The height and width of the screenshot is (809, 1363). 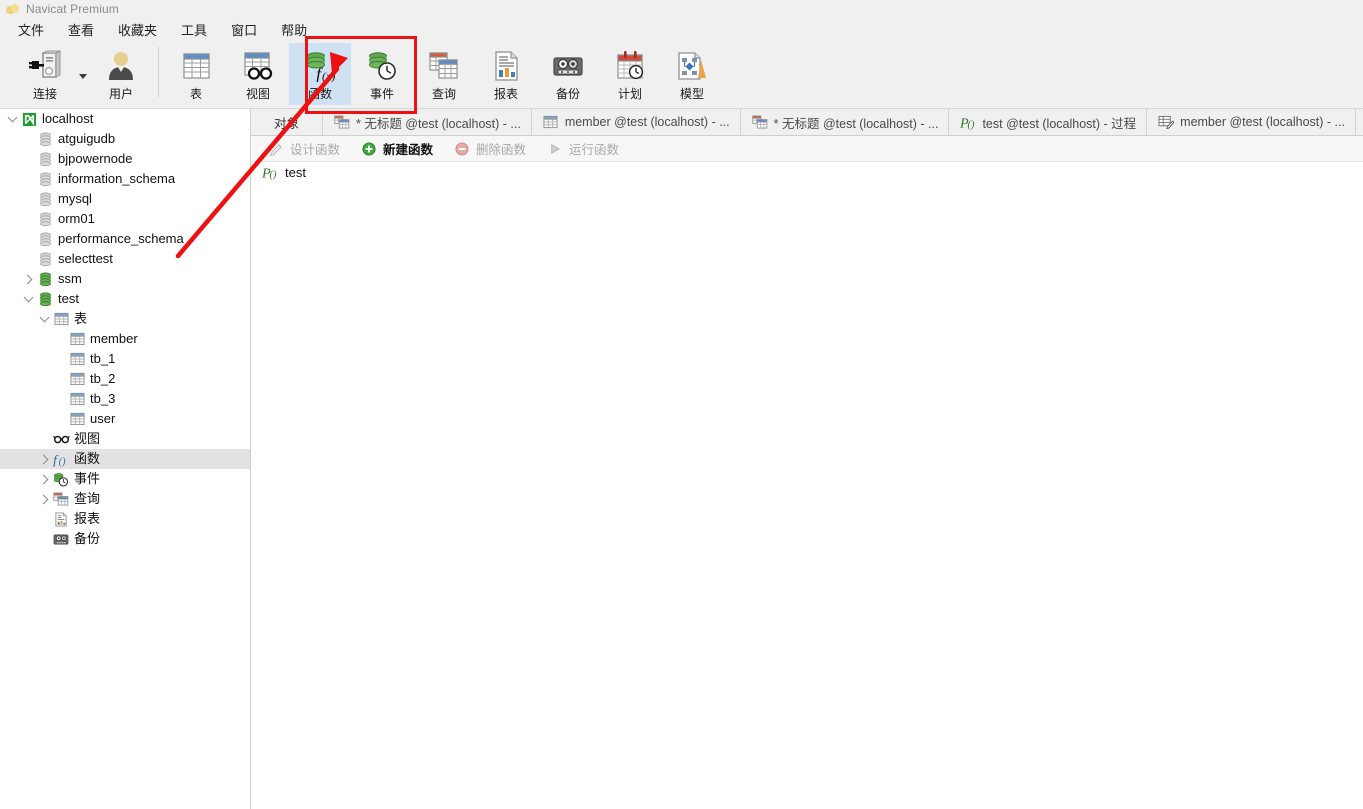 I want to click on tree-item-localhost: localhost, so click(x=125, y=119).